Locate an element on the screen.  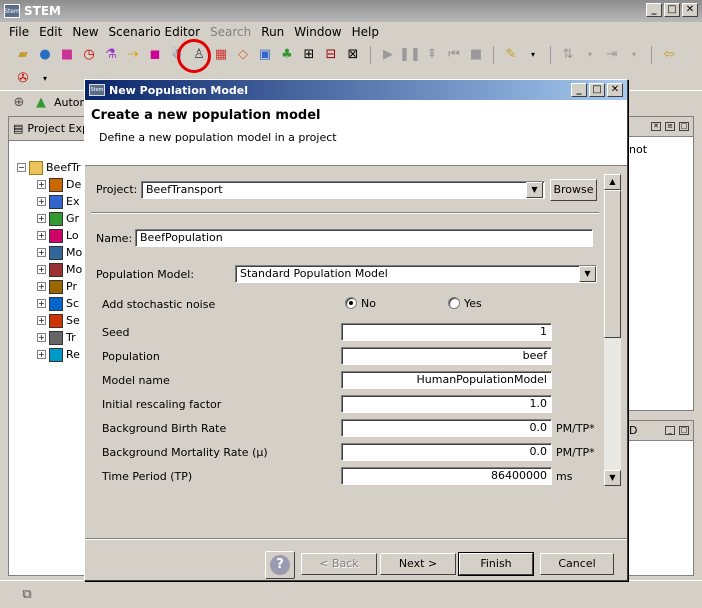
automation-icon: ▲ is located at coordinates (41, 103).